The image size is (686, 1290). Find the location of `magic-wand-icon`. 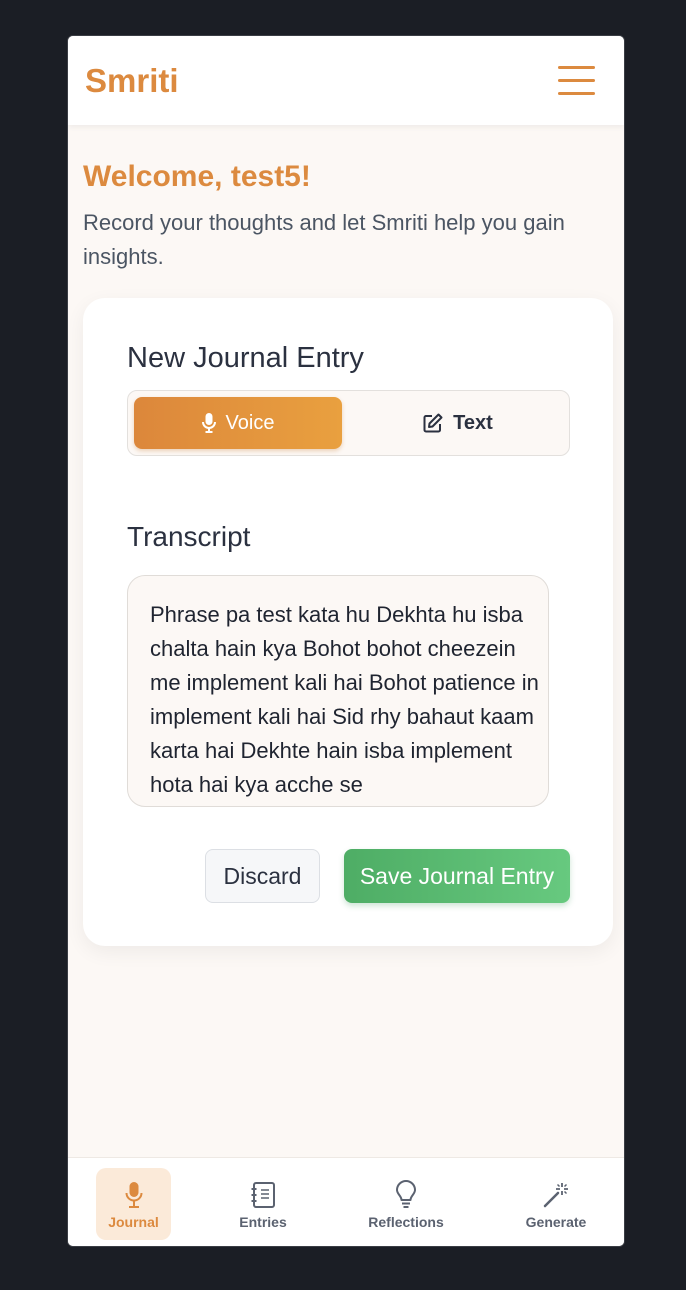

magic-wand-icon is located at coordinates (555, 1195).